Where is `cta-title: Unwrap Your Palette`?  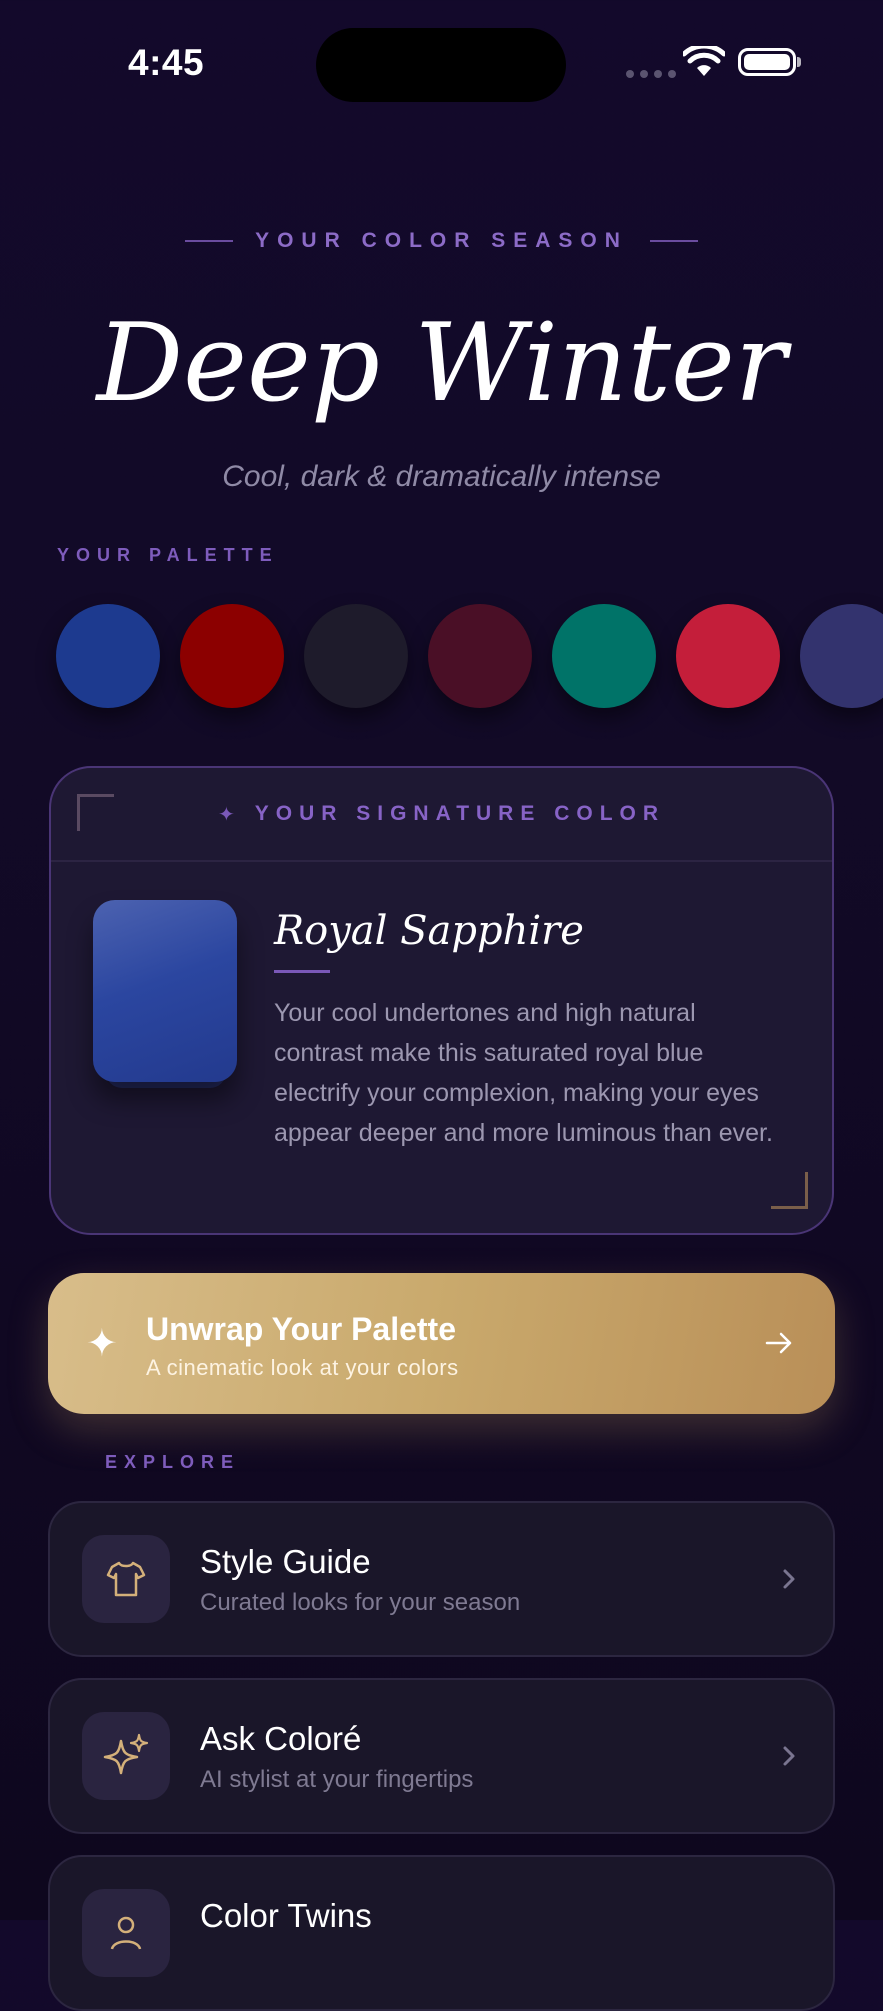 cta-title: Unwrap Your Palette is located at coordinates (301, 1329).